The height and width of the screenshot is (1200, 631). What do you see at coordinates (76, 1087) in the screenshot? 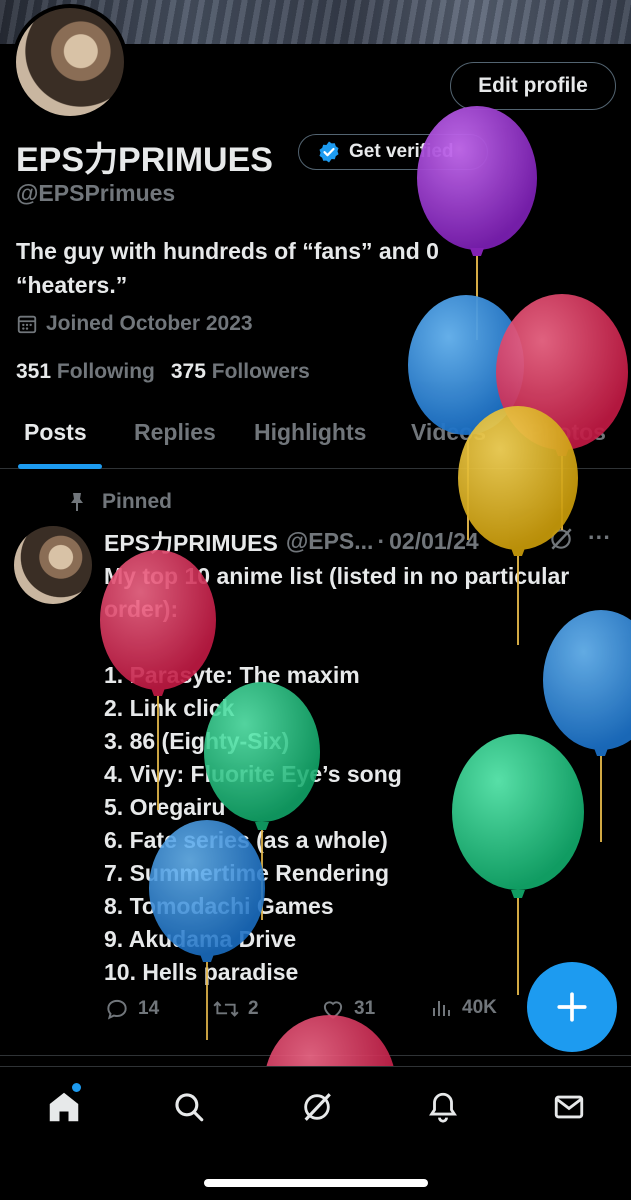
I see `home-notification-dot` at bounding box center [76, 1087].